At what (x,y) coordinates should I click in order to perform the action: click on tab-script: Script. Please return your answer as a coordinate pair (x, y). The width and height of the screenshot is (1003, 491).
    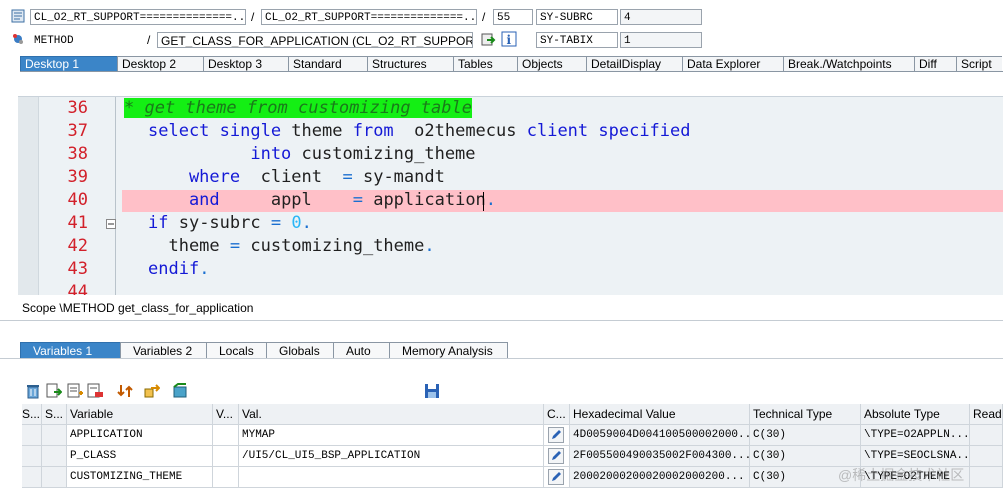
    Looking at the image, I should click on (979, 63).